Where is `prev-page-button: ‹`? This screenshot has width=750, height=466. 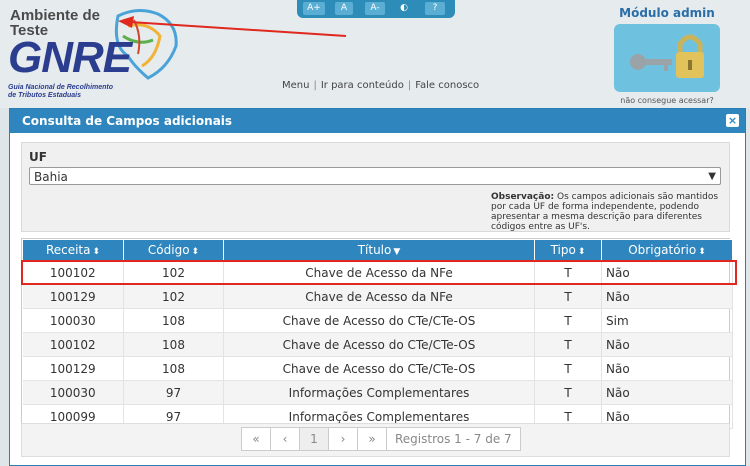
prev-page-button: ‹ is located at coordinates (285, 439).